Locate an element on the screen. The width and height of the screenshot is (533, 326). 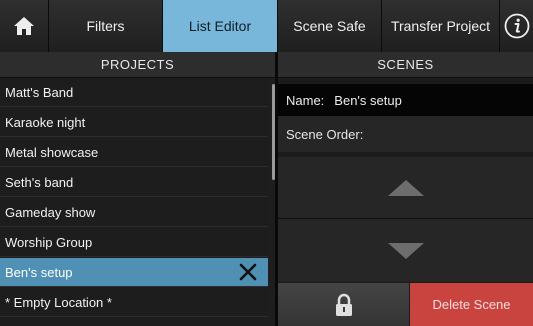
move-down-button is located at coordinates (405, 250).